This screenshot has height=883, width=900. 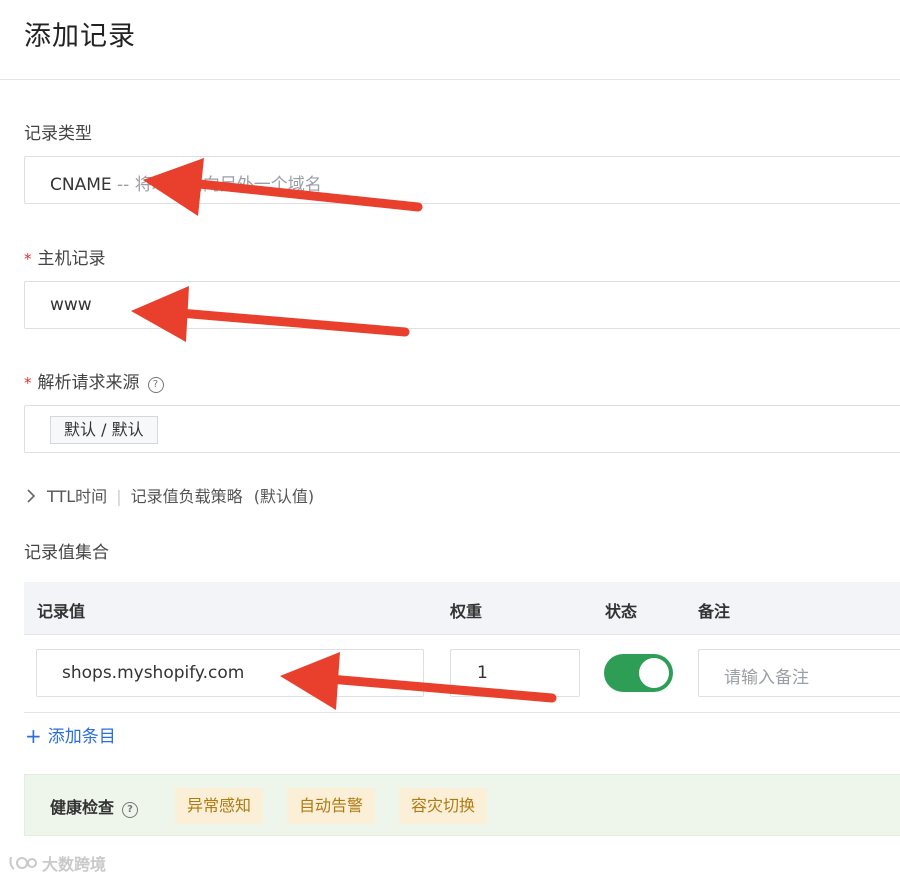 I want to click on watermark-text: 大数跨境, so click(x=74, y=864).